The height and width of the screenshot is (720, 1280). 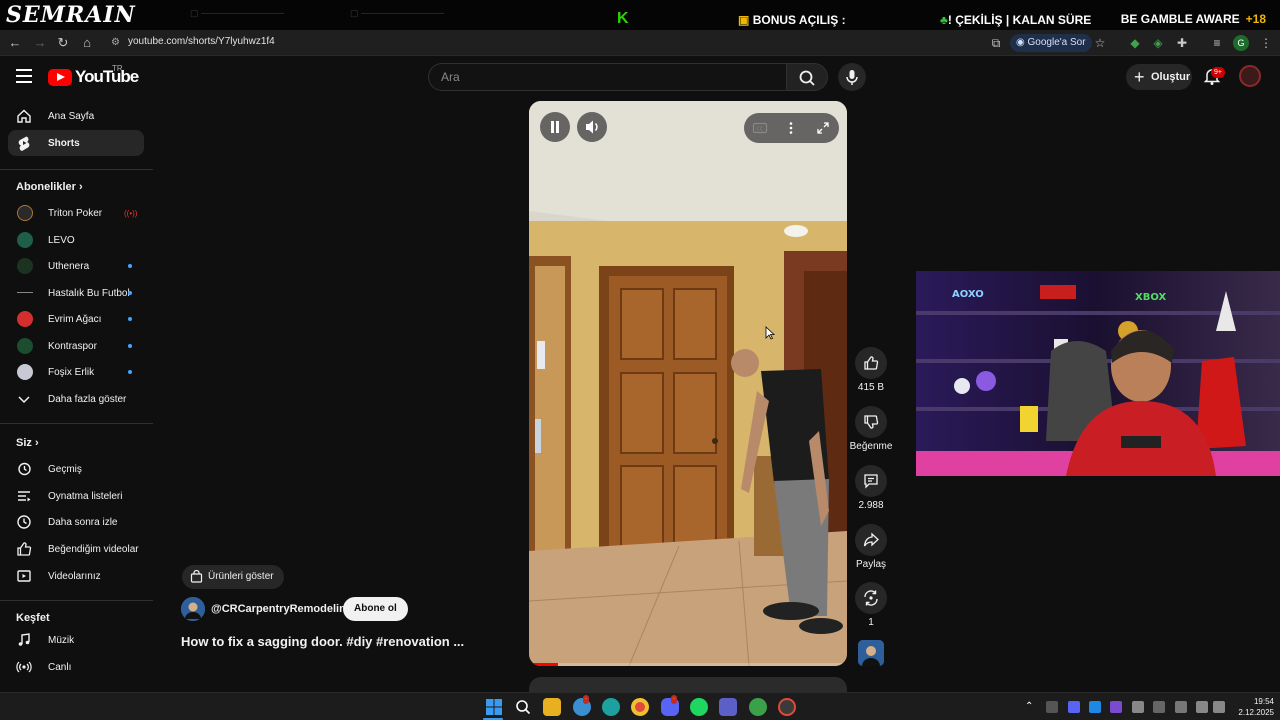 I want to click on search-button, so click(x=807, y=77).